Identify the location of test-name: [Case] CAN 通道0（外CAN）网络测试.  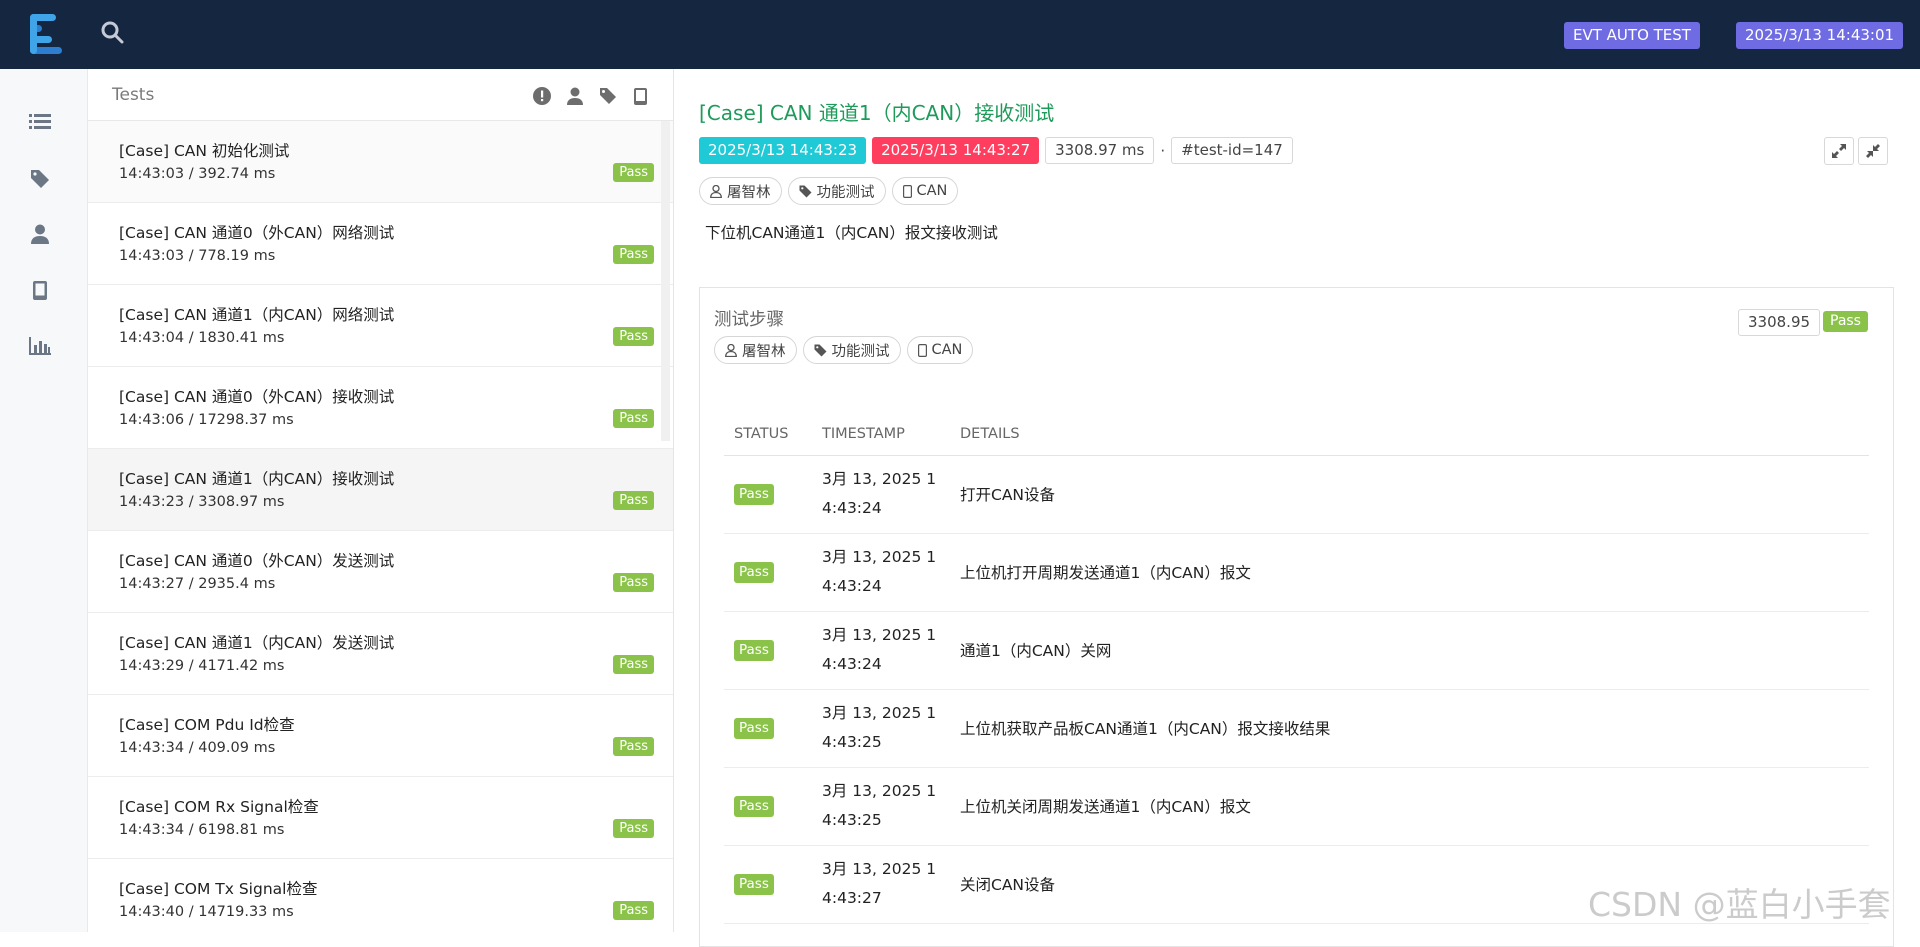
(257, 233).